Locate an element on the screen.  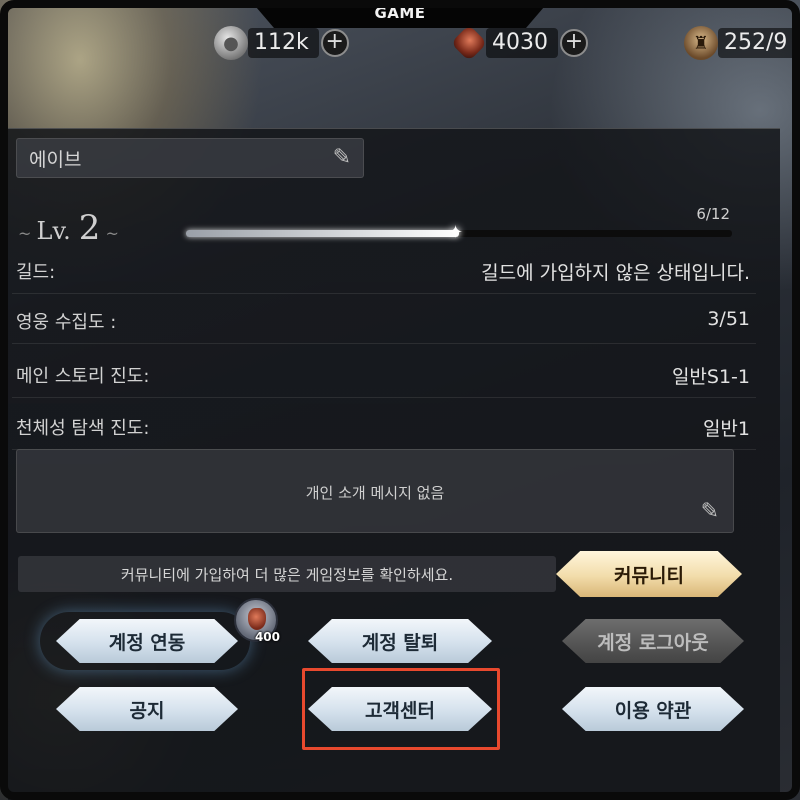
gem-currency: 4030 + is located at coordinates (519, 43).